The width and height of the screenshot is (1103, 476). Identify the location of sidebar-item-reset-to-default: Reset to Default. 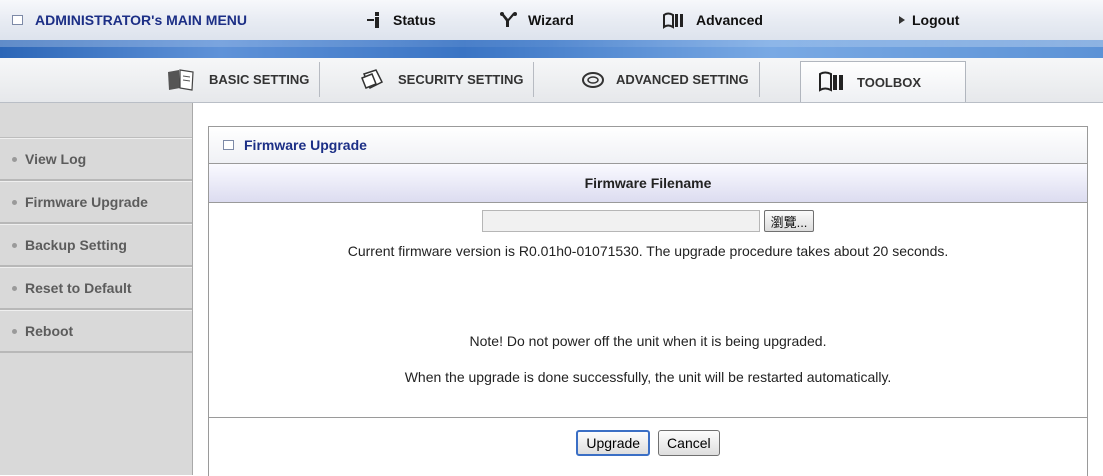
(96, 288).